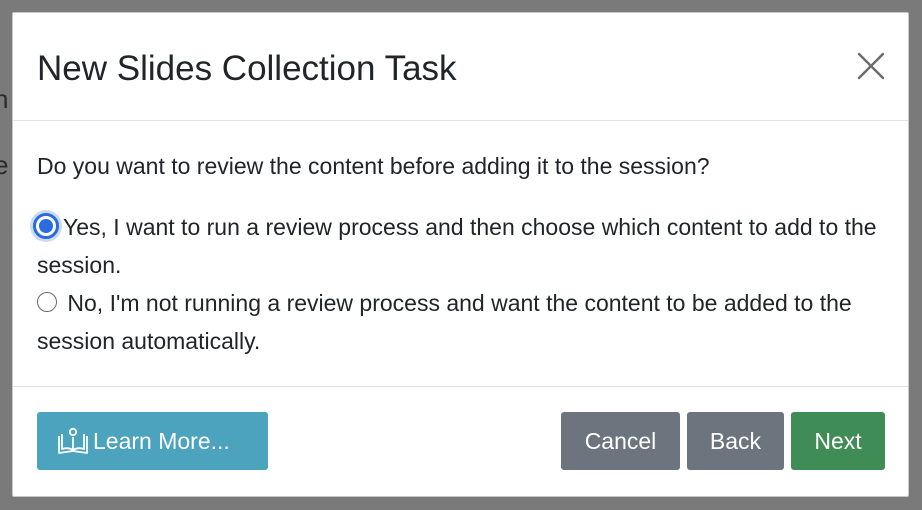 This screenshot has height=510, width=922. I want to click on backdrop-text-fragment: h, so click(4, 99).